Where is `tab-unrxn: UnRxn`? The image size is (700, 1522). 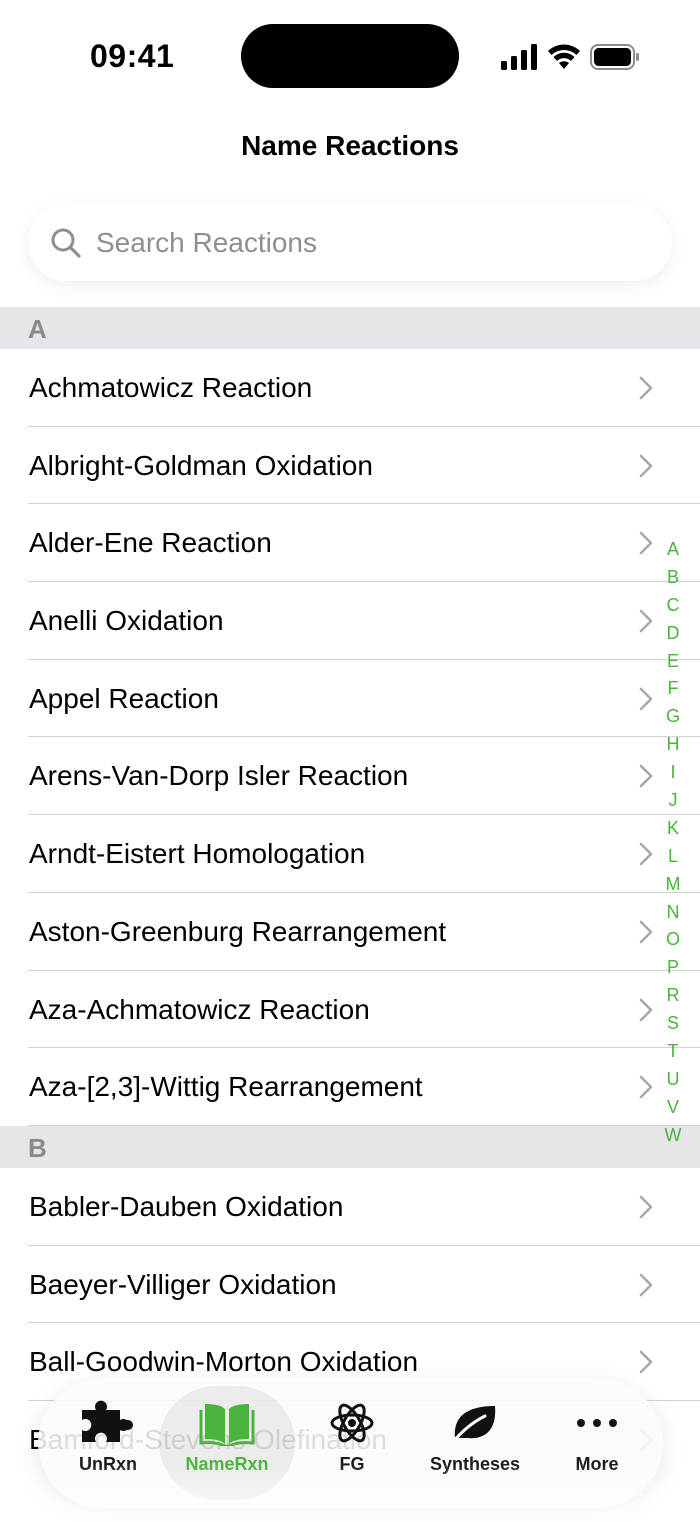
tab-unrxn: UnRxn is located at coordinates (108, 1443).